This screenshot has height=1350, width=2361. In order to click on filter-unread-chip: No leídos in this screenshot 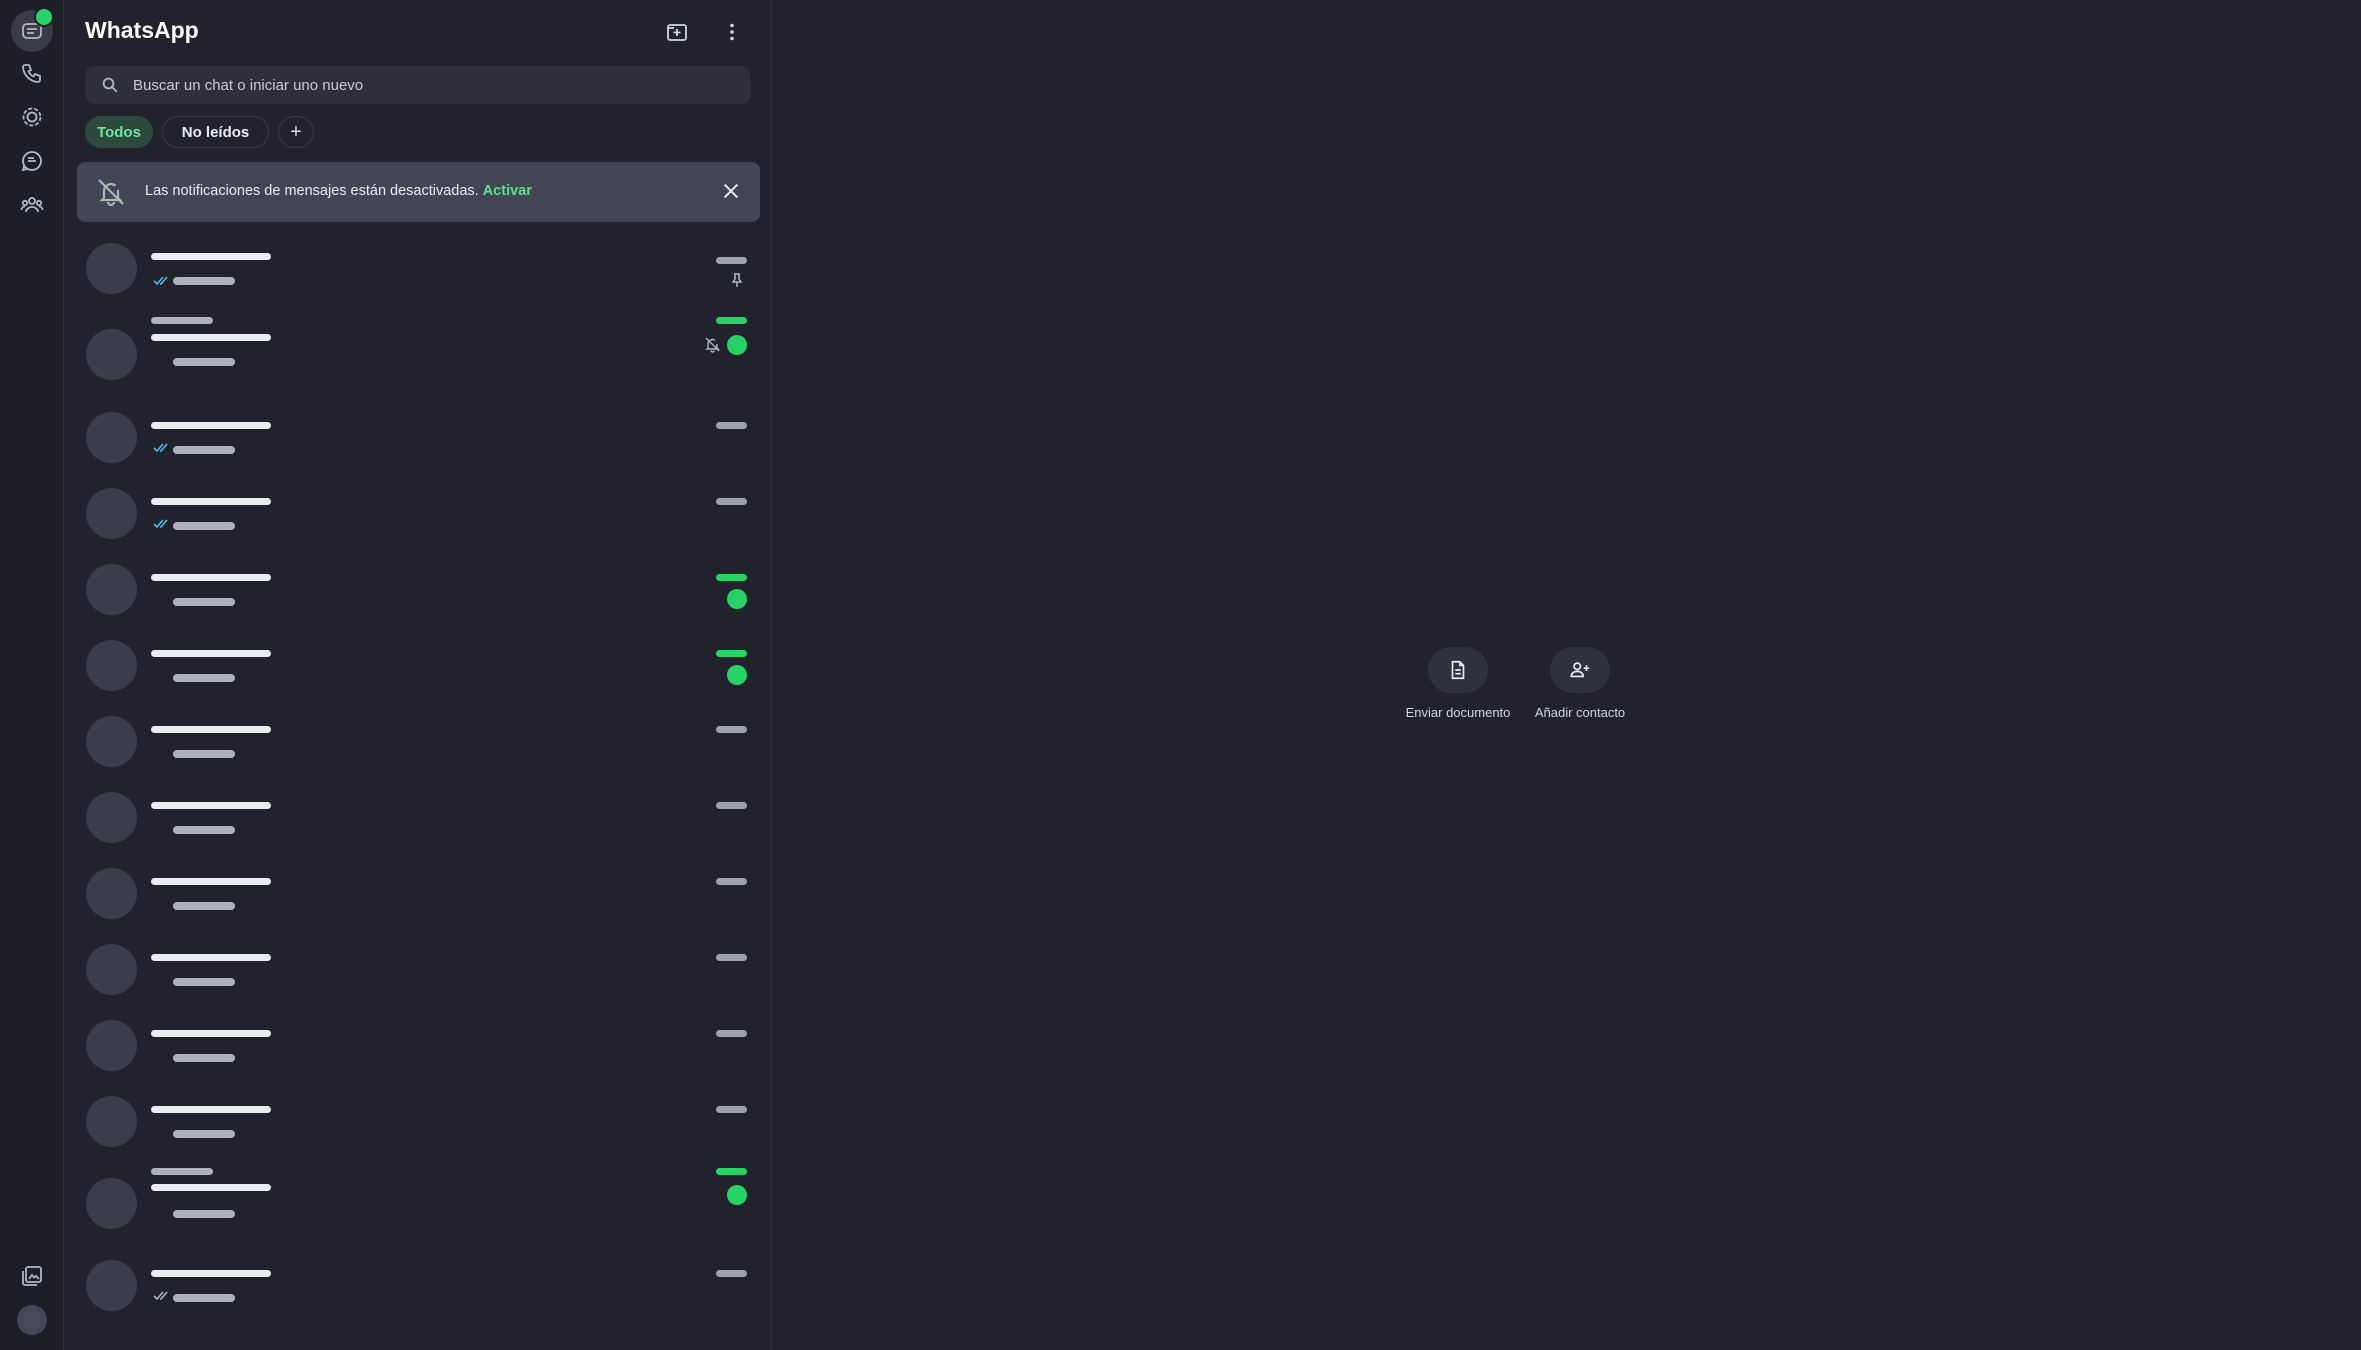, I will do `click(215, 132)`.